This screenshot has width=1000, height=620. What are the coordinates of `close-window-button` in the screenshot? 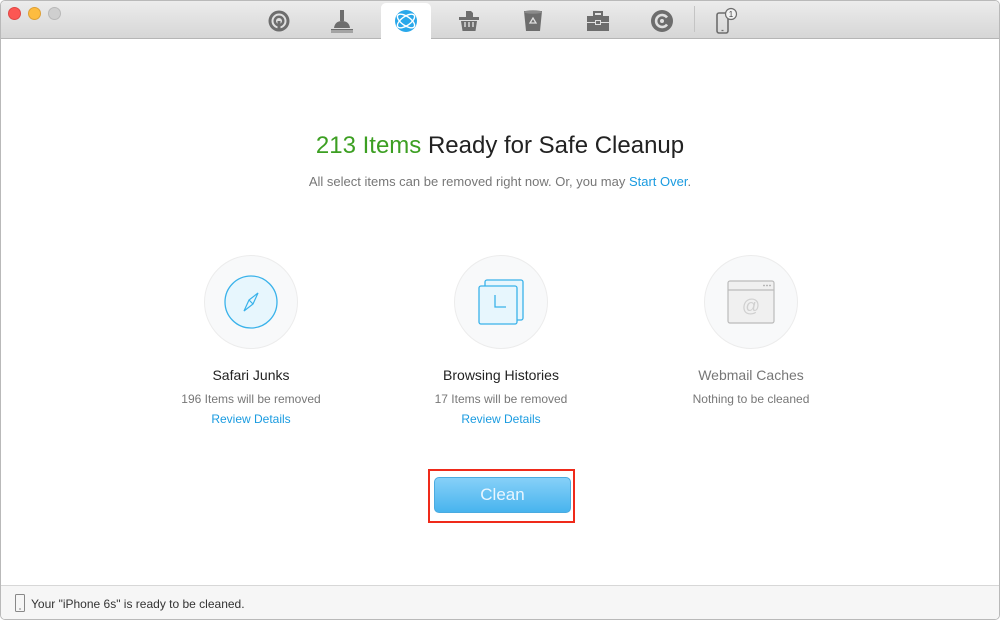 It's located at (14, 13).